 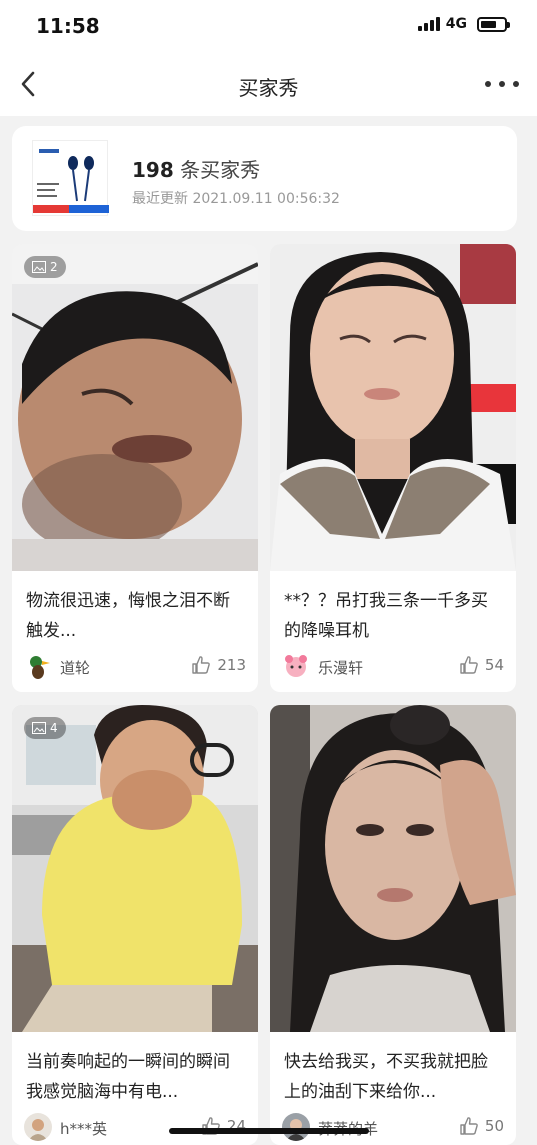 What do you see at coordinates (231, 665) in the screenshot?
I see `like-count: 213` at bounding box center [231, 665].